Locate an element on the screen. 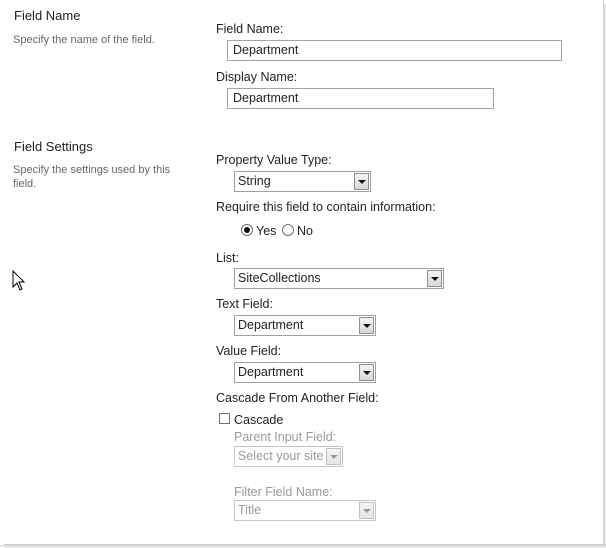  property-value-type-select: String is located at coordinates (302, 181).